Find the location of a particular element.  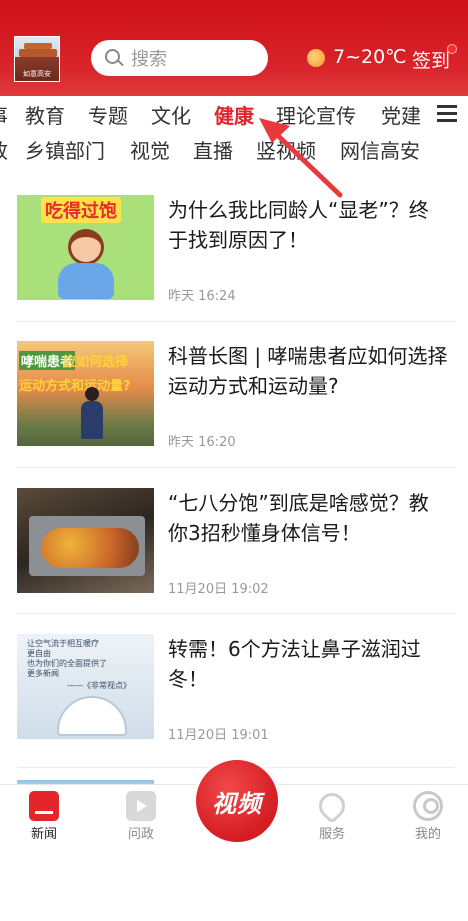

search-icon is located at coordinates (114, 58).